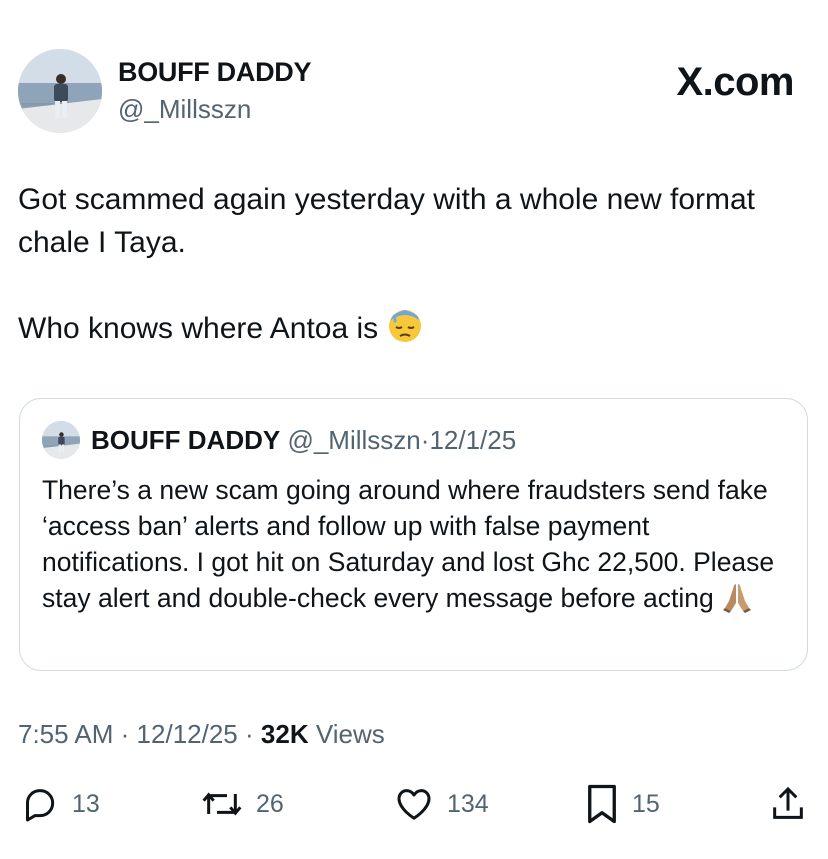  Describe the element at coordinates (468, 803) in the screenshot. I see `like-count: 134` at that location.